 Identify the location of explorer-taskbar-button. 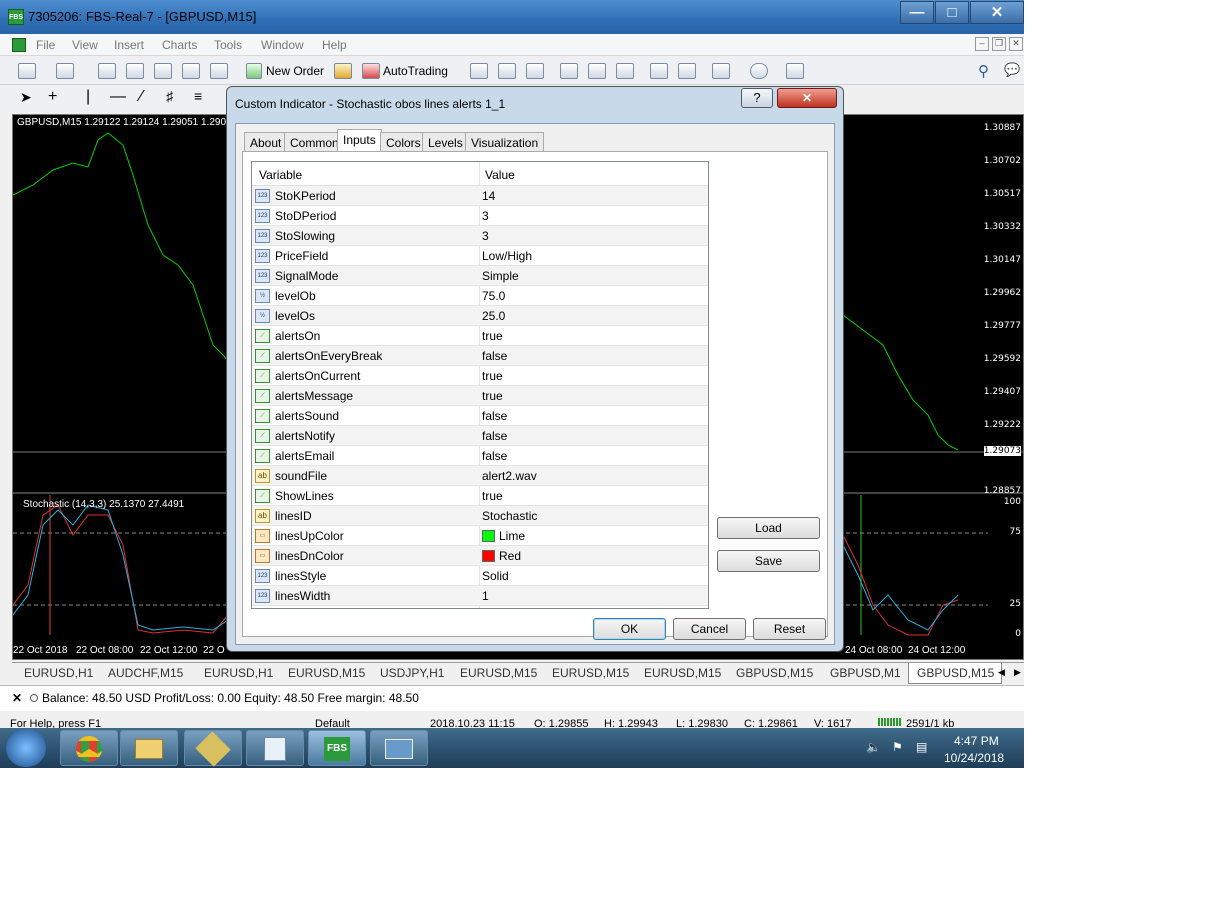
(149, 748).